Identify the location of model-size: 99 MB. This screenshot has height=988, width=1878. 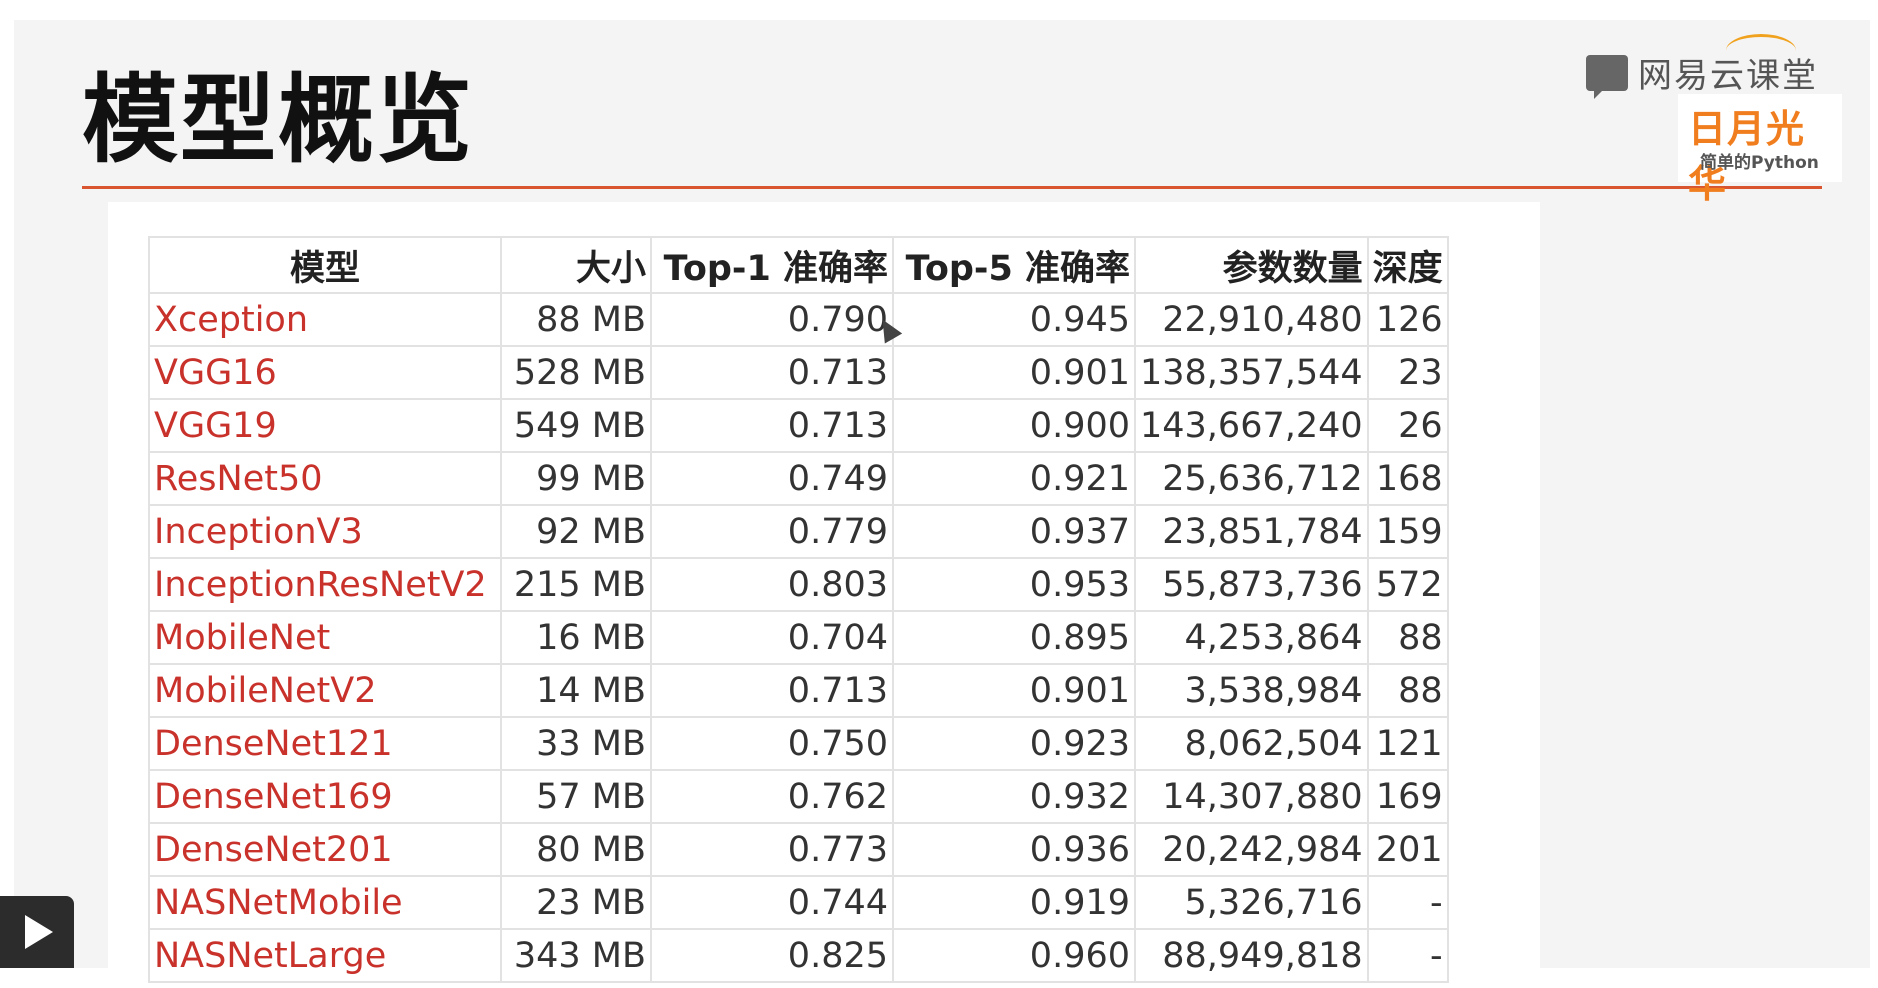
(576, 478).